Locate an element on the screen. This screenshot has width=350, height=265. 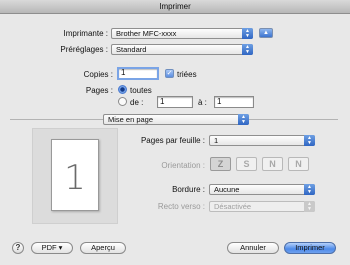
collated-label: triées is located at coordinates (187, 74).